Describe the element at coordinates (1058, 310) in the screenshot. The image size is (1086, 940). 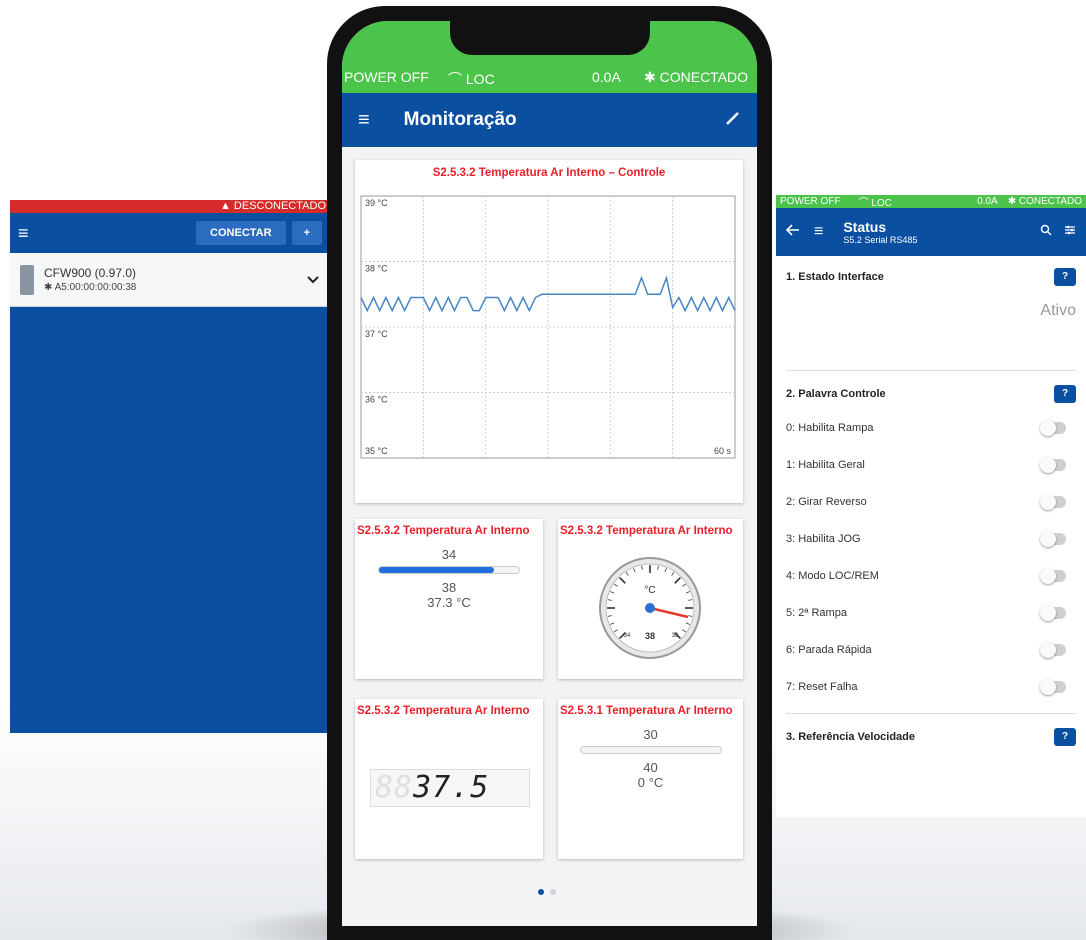
I see `interface-state-value: Ativo` at that location.